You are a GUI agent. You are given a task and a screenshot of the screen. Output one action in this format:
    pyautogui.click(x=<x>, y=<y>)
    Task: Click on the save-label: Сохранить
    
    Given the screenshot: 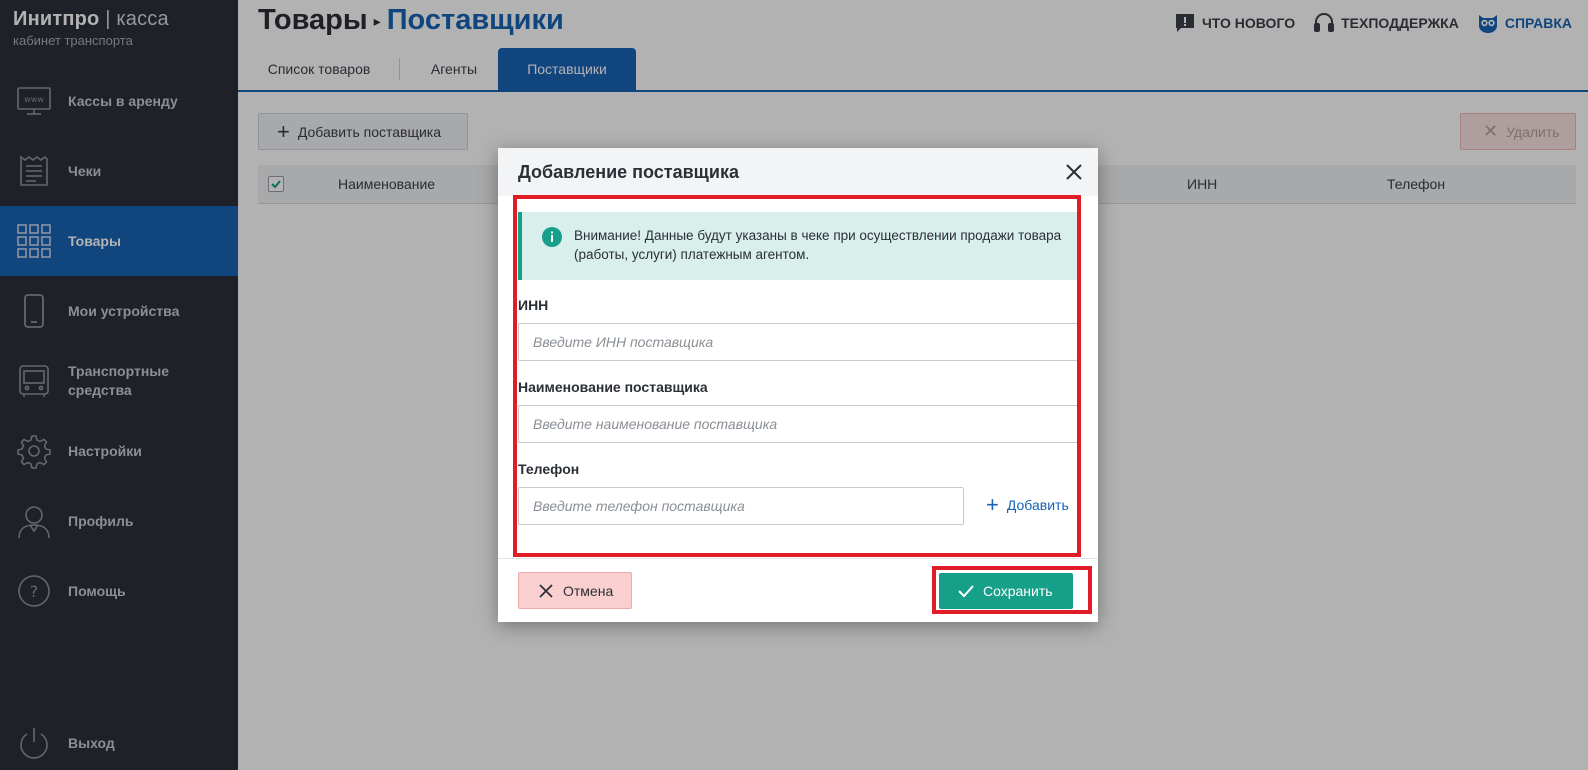 What is the action you would take?
    pyautogui.click(x=1018, y=591)
    